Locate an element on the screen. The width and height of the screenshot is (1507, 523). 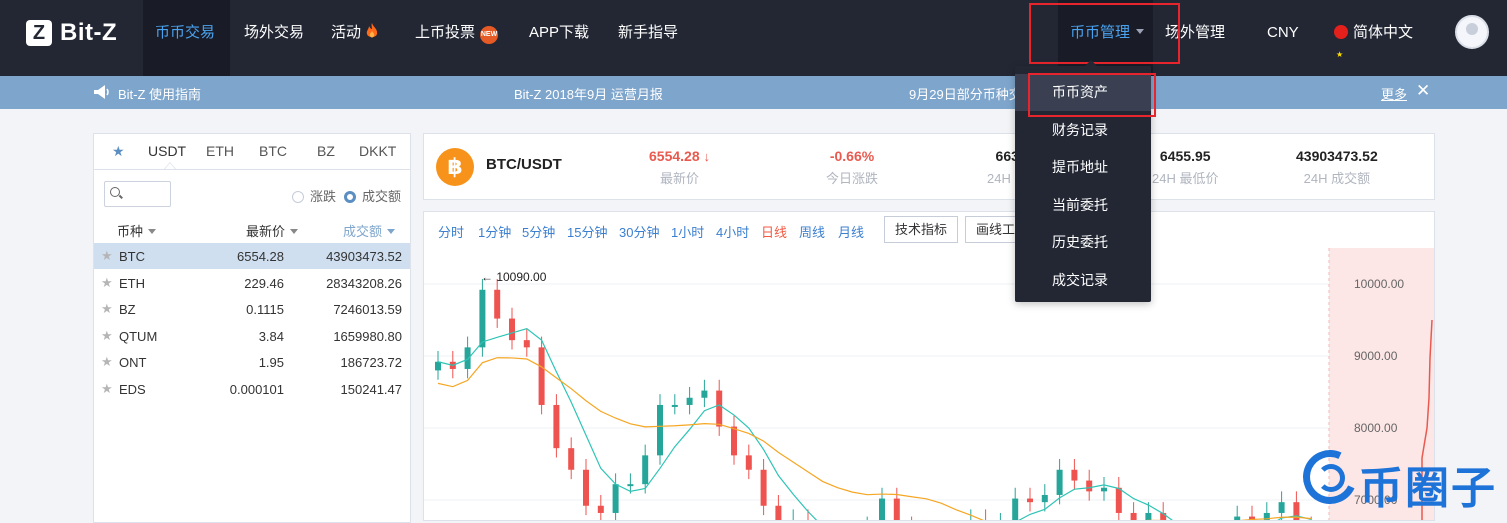
interval-option: 分时 is located at coordinates (451, 231).